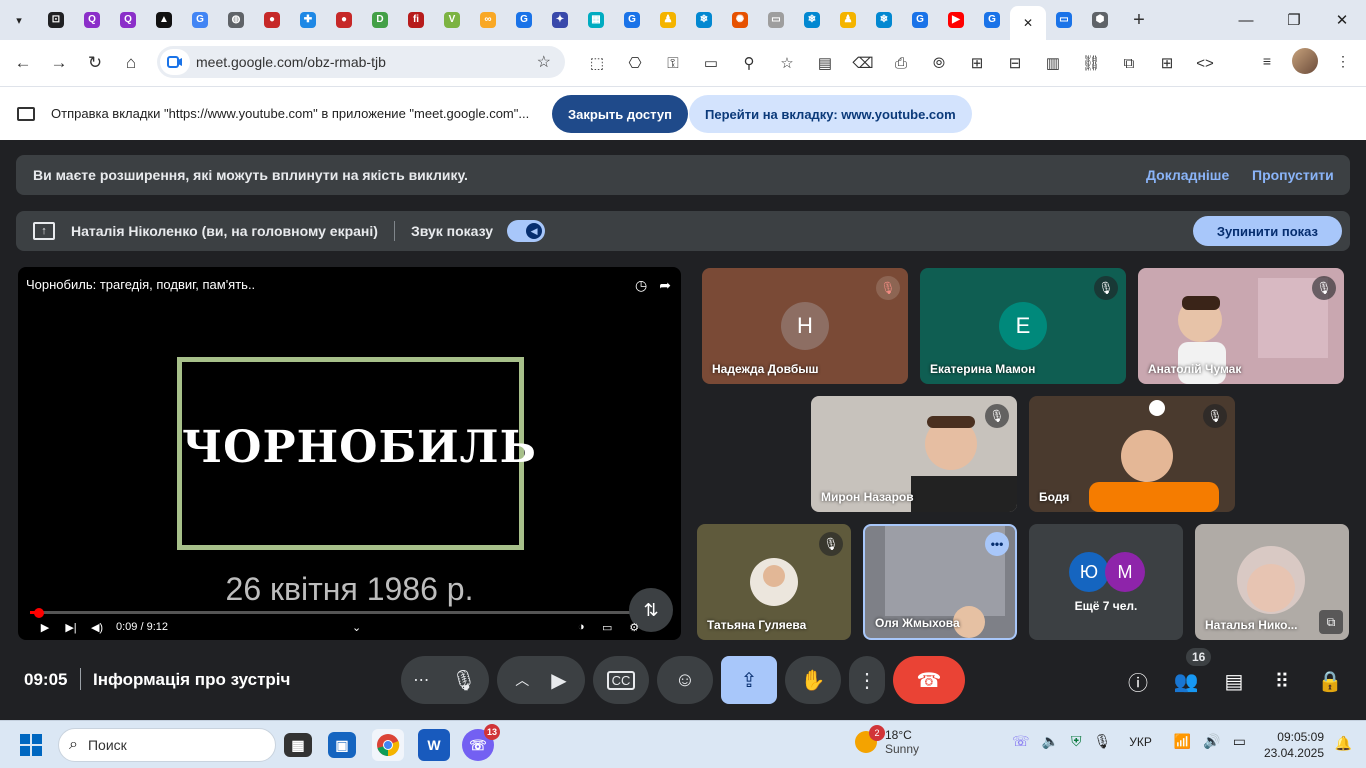 This screenshot has height=768, width=1366. Describe the element at coordinates (1331, 622) in the screenshot. I see `pip-icon: ⧉` at that location.